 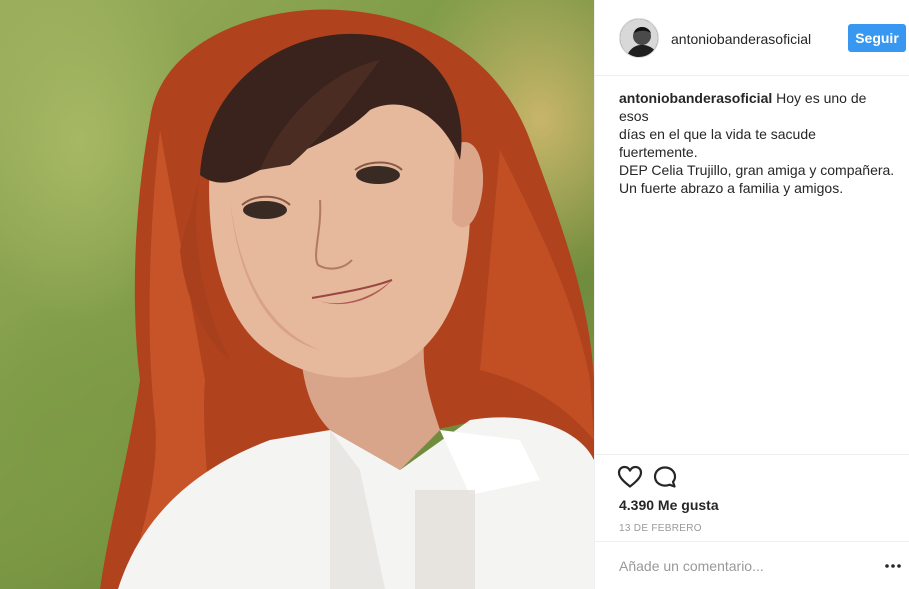 I want to click on more-options-button, so click(x=893, y=566).